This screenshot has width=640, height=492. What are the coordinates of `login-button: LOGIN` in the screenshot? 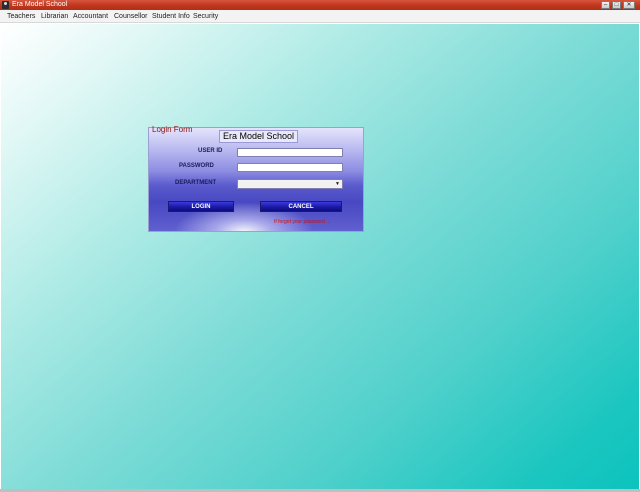 It's located at (201, 206).